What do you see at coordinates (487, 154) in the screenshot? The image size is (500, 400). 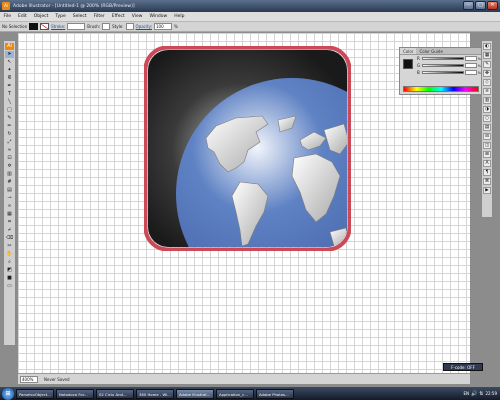 I see `transform-panel-icon: ⊞` at bounding box center [487, 154].